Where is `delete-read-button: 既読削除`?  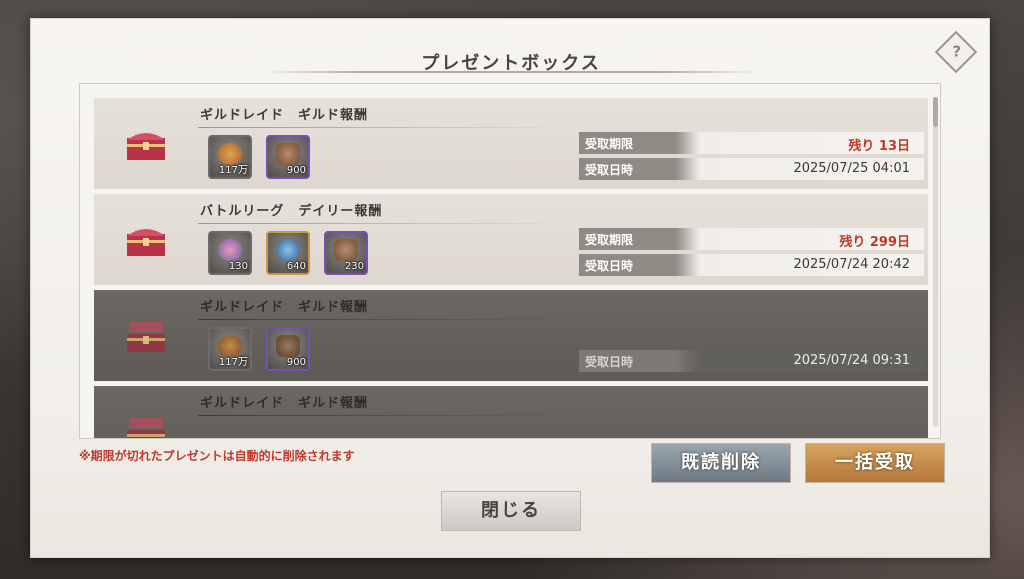
delete-read-button: 既読削除 is located at coordinates (721, 463).